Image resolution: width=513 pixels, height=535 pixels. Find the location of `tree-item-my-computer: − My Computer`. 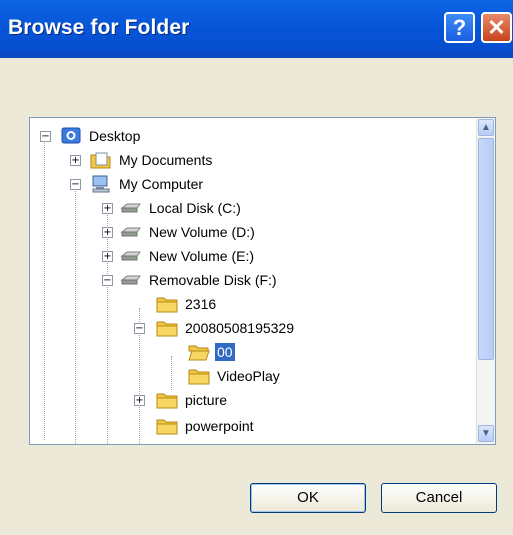

tree-item-my-computer: − My Computer is located at coordinates (137, 184).